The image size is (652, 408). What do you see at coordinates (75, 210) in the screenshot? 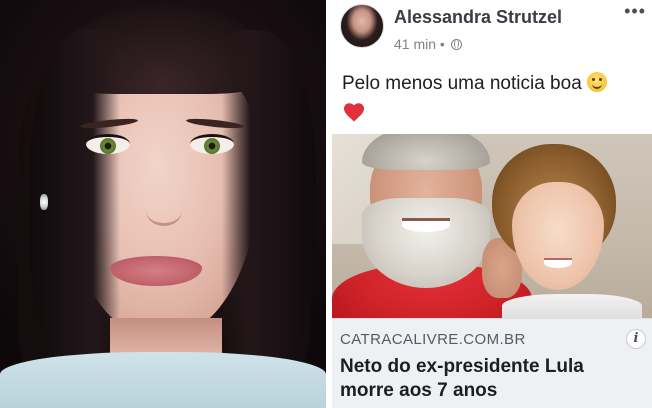
I see `hair-left` at bounding box center [75, 210].